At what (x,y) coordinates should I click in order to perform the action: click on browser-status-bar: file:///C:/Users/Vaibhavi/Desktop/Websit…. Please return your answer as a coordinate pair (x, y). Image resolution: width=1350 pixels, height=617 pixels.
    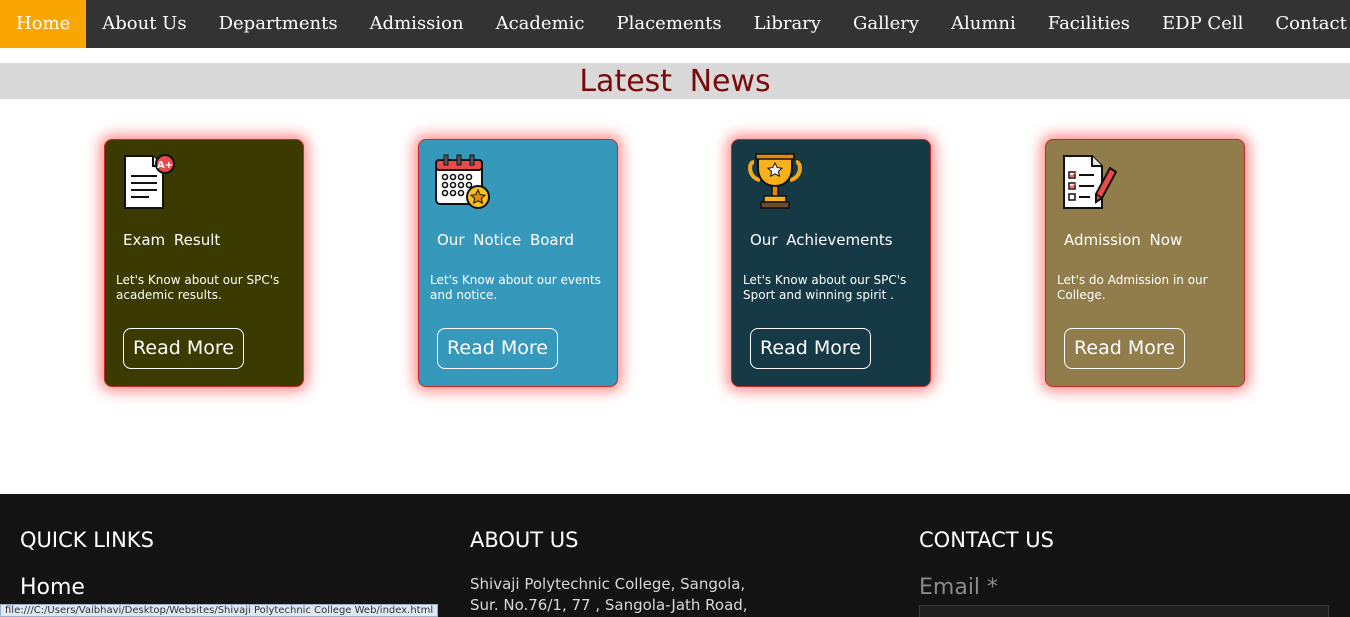
    Looking at the image, I should click on (219, 610).